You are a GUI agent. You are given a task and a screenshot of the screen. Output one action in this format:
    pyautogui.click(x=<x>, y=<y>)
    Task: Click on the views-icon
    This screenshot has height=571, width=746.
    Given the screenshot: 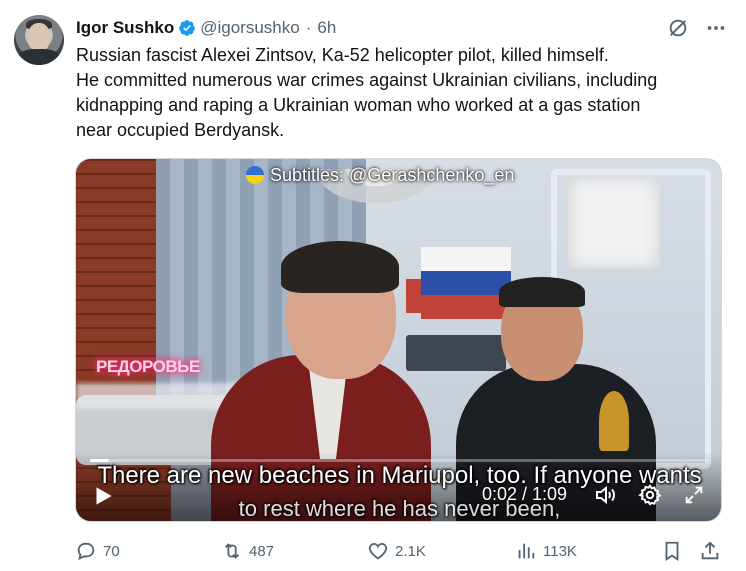 What is the action you would take?
    pyautogui.click(x=526, y=551)
    